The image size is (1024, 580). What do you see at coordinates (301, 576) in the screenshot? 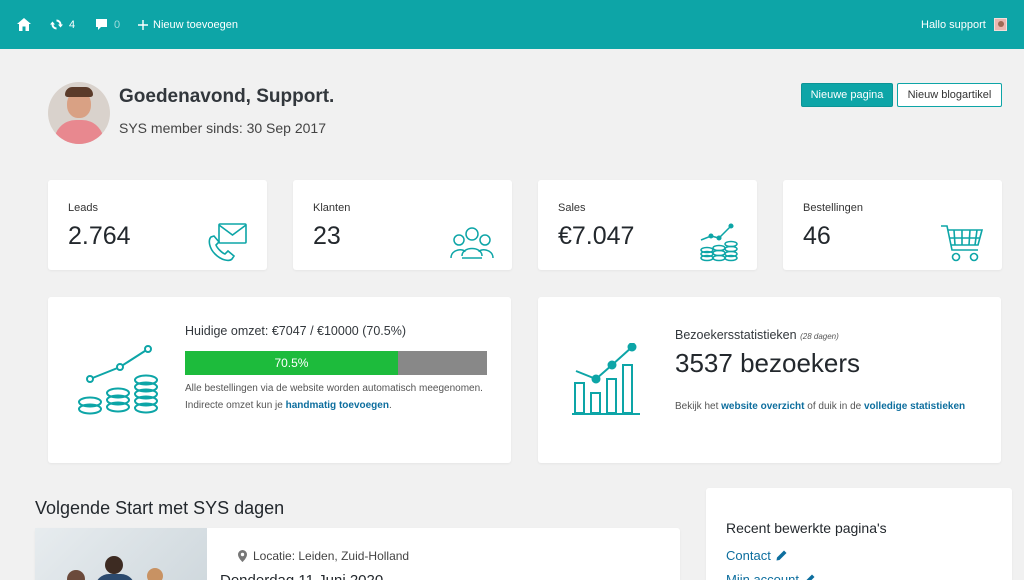
I see `event-date: Donderdag 11 Juni 2020` at bounding box center [301, 576].